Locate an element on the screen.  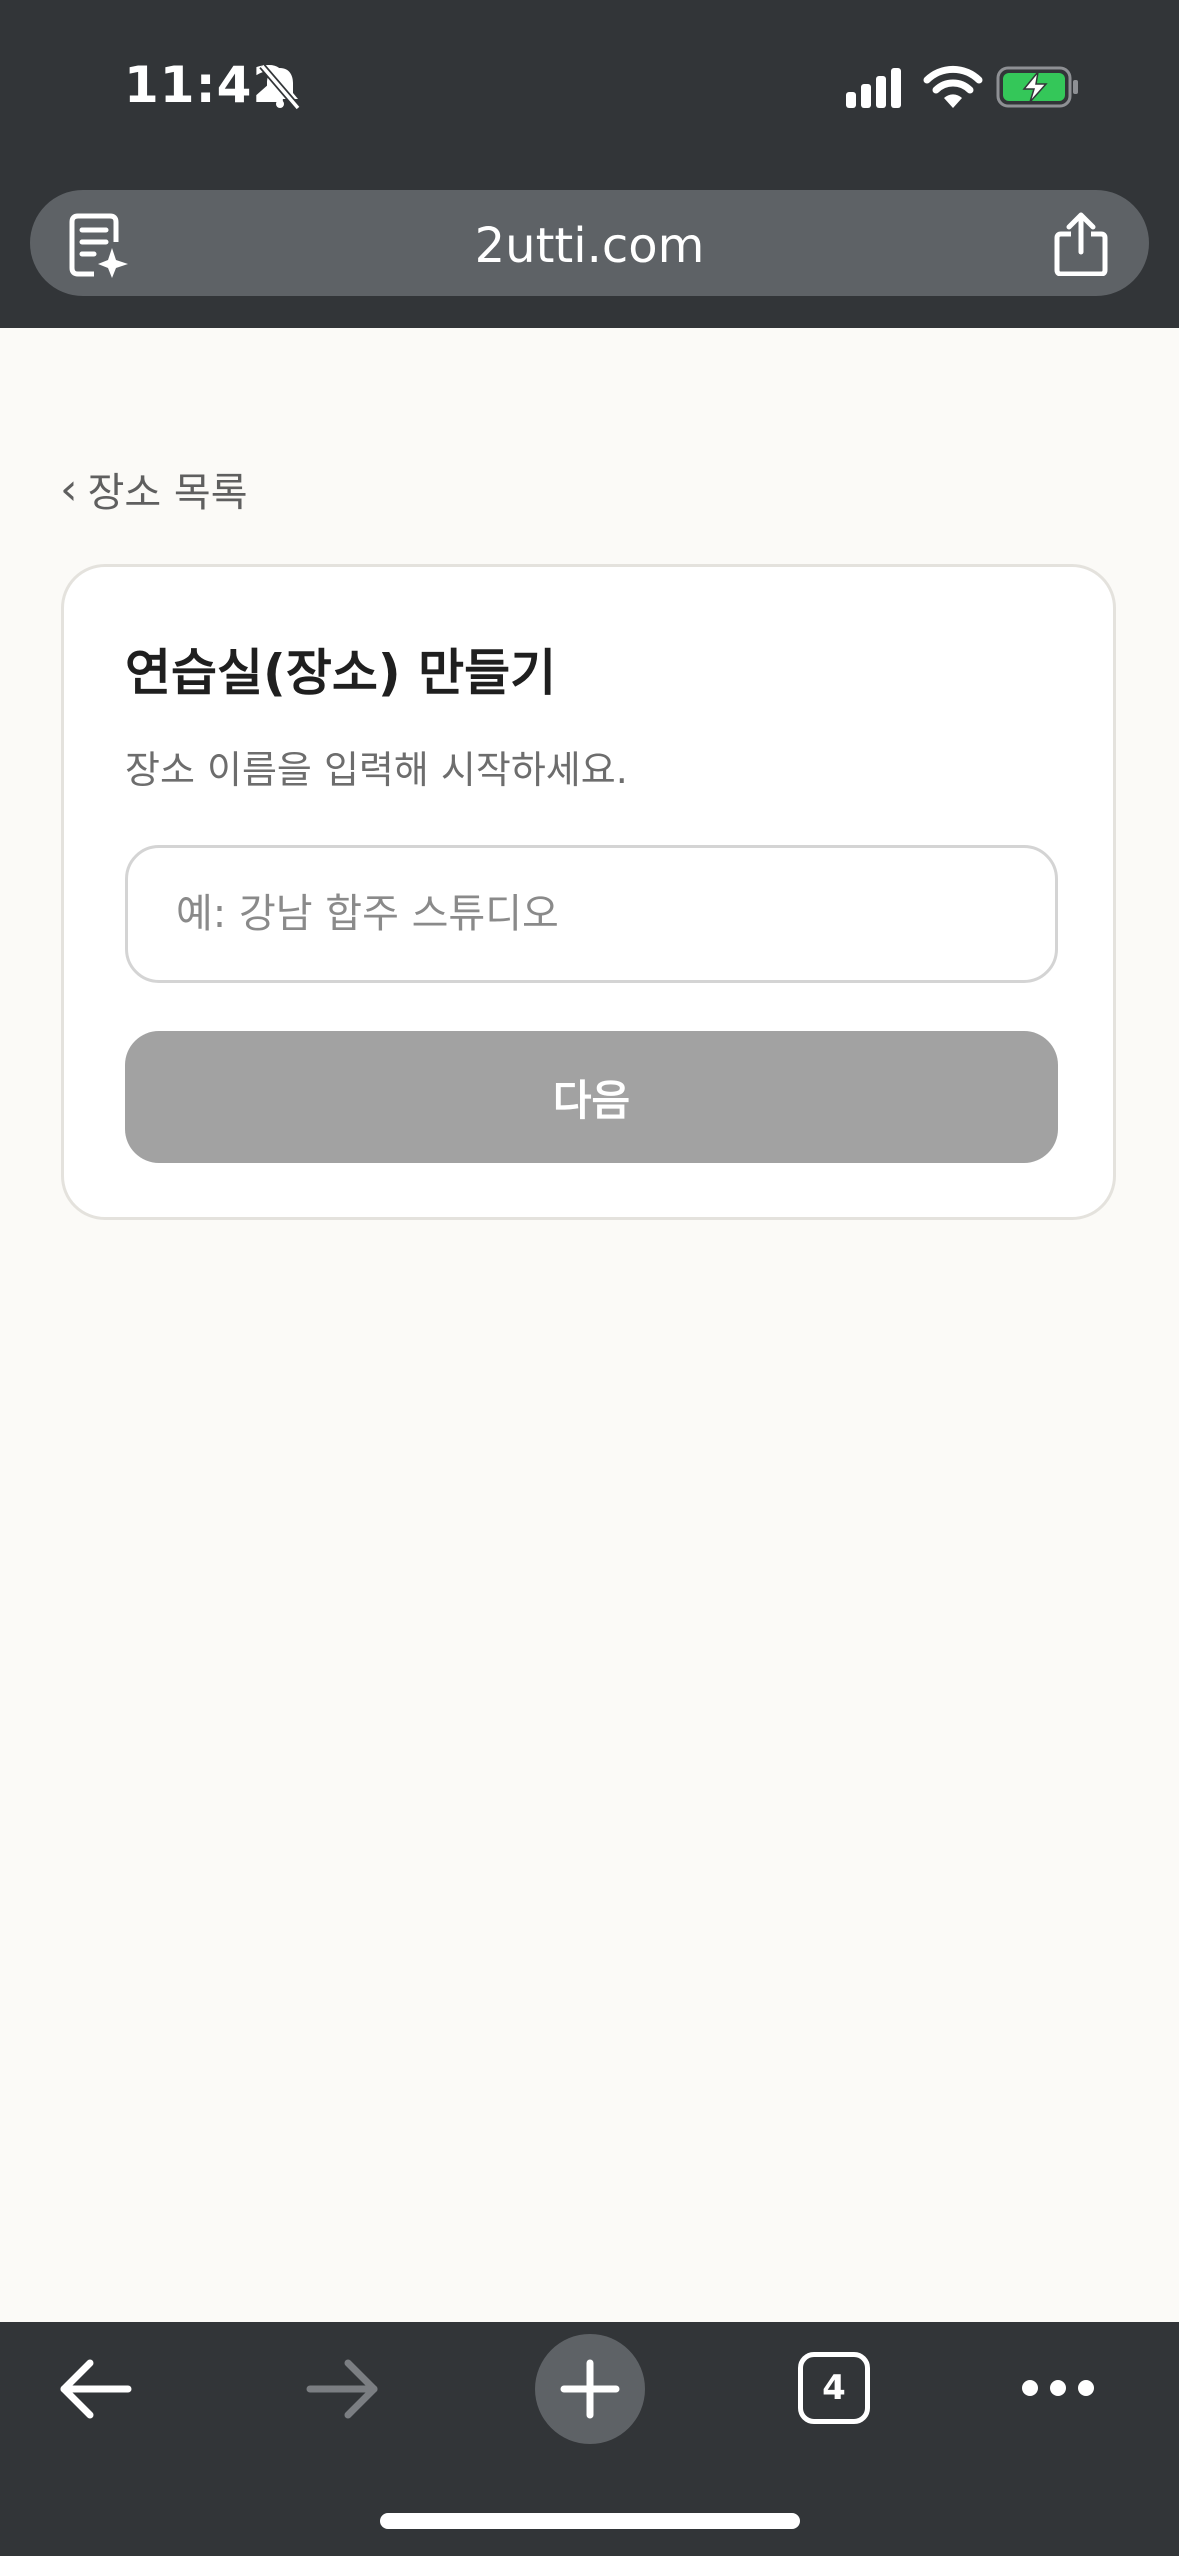
back-link-label: 장소 목록 is located at coordinates (167, 493).